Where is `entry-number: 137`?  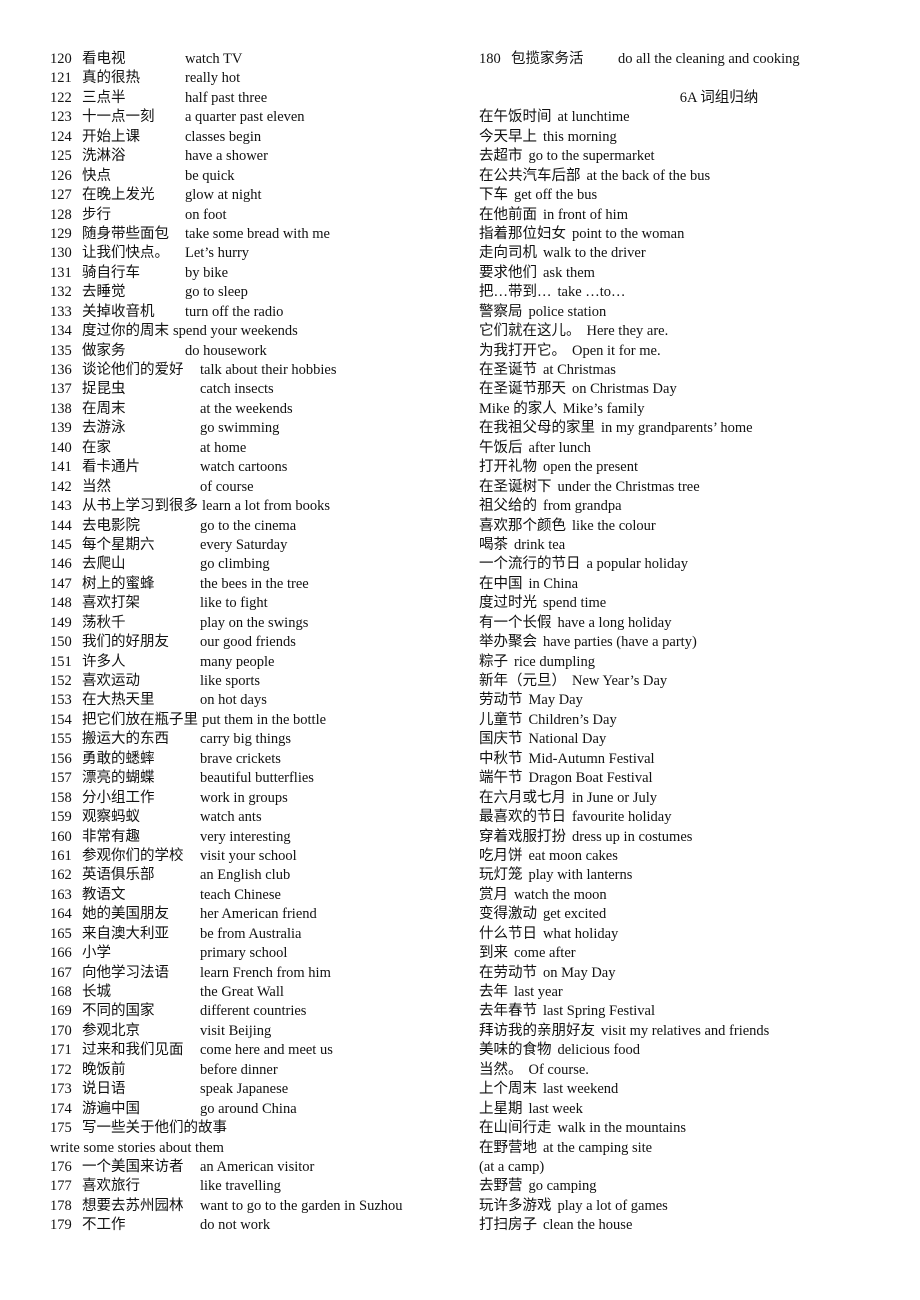 entry-number: 137 is located at coordinates (61, 389).